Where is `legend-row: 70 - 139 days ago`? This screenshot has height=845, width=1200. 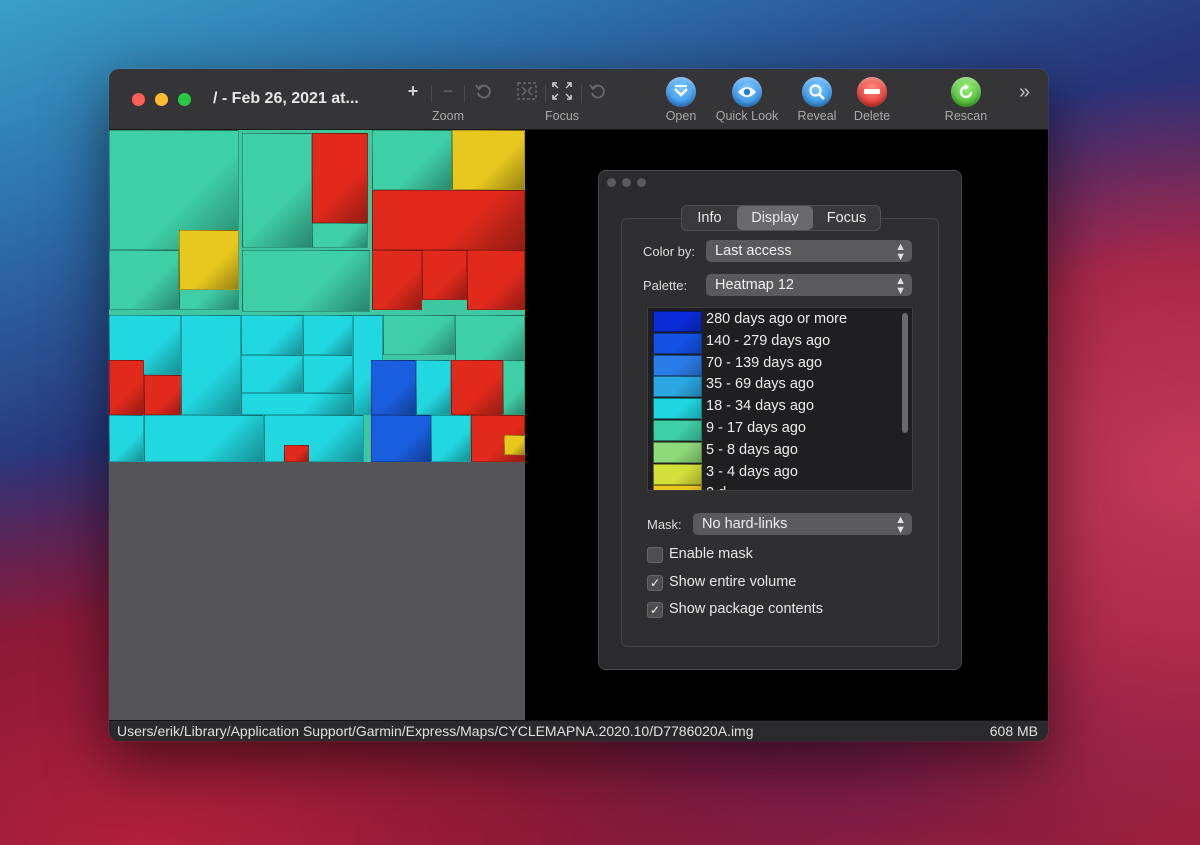
legend-row: 70 - 139 days ago is located at coordinates (773, 365).